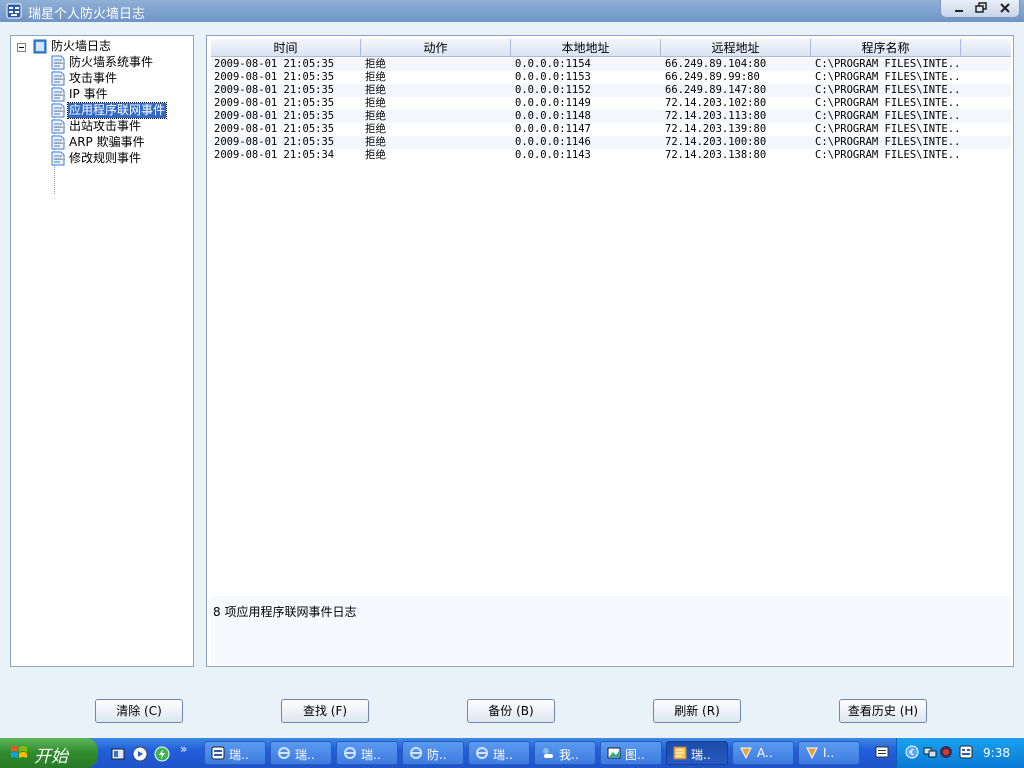 The image size is (1024, 768). Describe the element at coordinates (635, 755) in the screenshot. I see `taskbar-button-label: 图..` at that location.